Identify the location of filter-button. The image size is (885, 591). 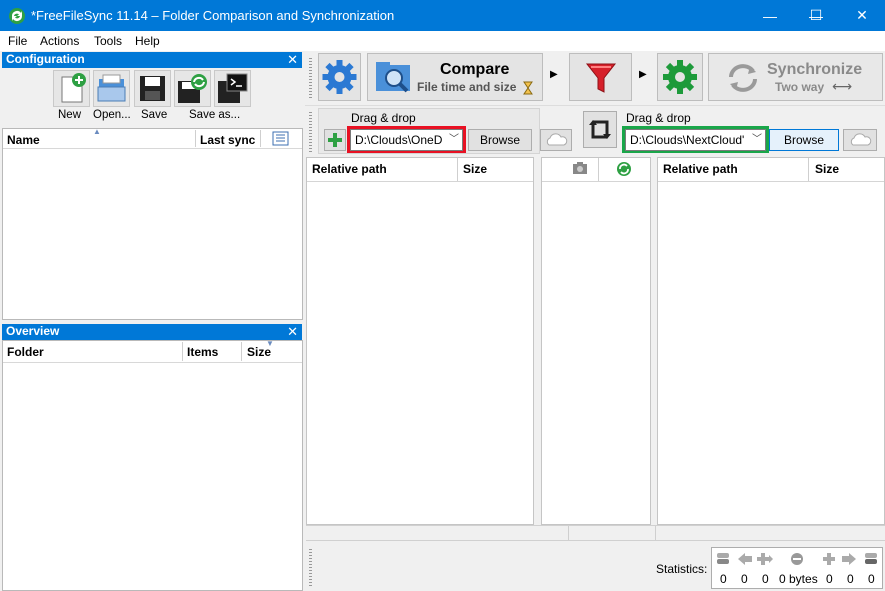
(600, 77).